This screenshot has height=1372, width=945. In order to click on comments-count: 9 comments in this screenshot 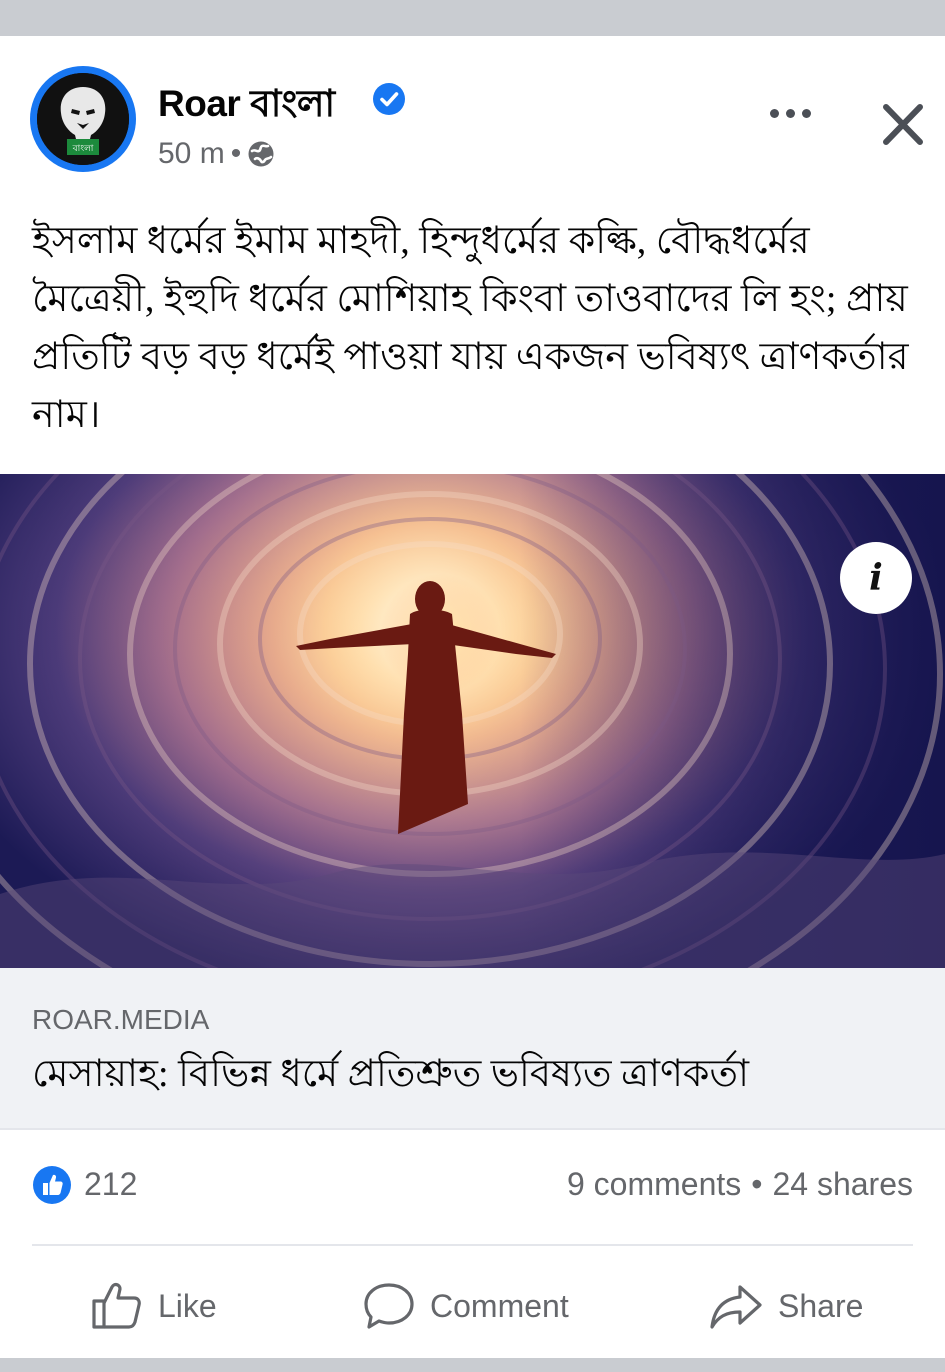, I will do `click(654, 1184)`.